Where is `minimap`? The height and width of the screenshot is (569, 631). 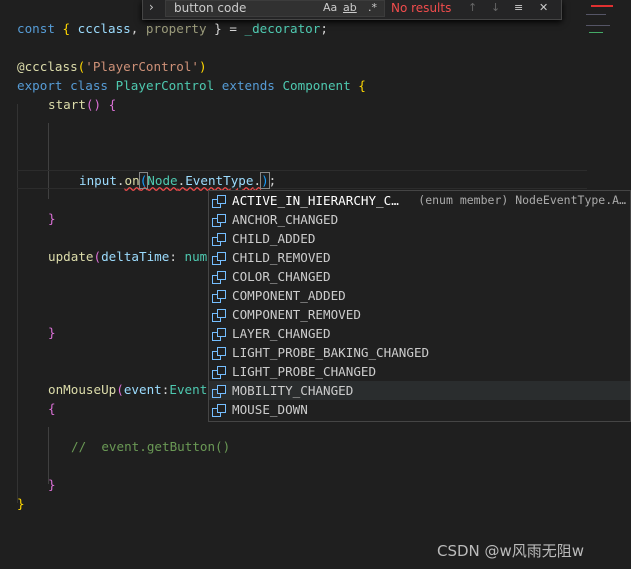
minimap is located at coordinates (600, 25).